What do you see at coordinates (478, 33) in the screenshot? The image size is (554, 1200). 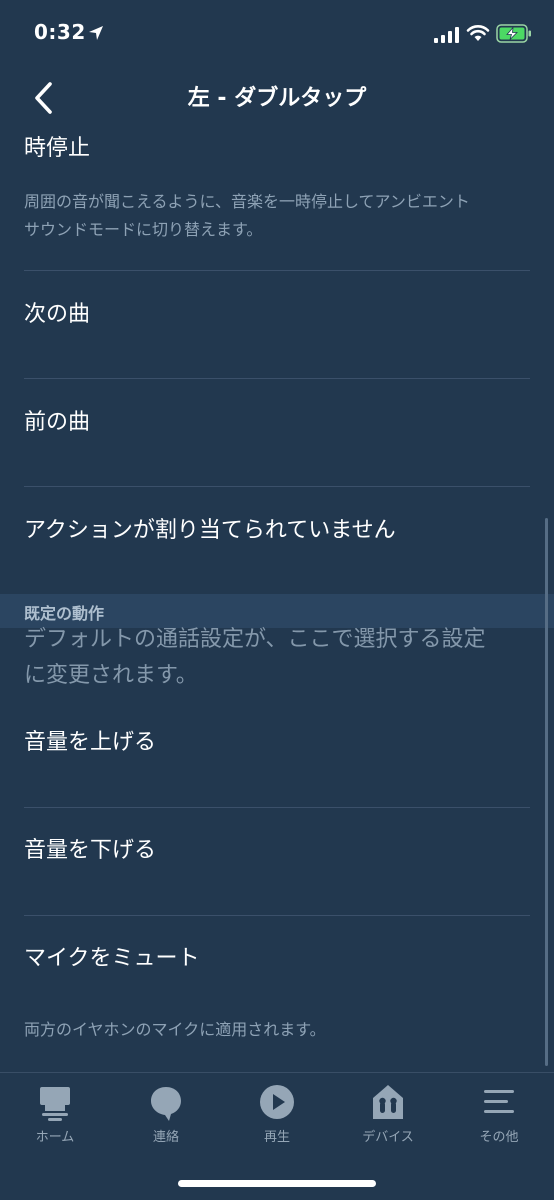 I see `wifi-icon` at bounding box center [478, 33].